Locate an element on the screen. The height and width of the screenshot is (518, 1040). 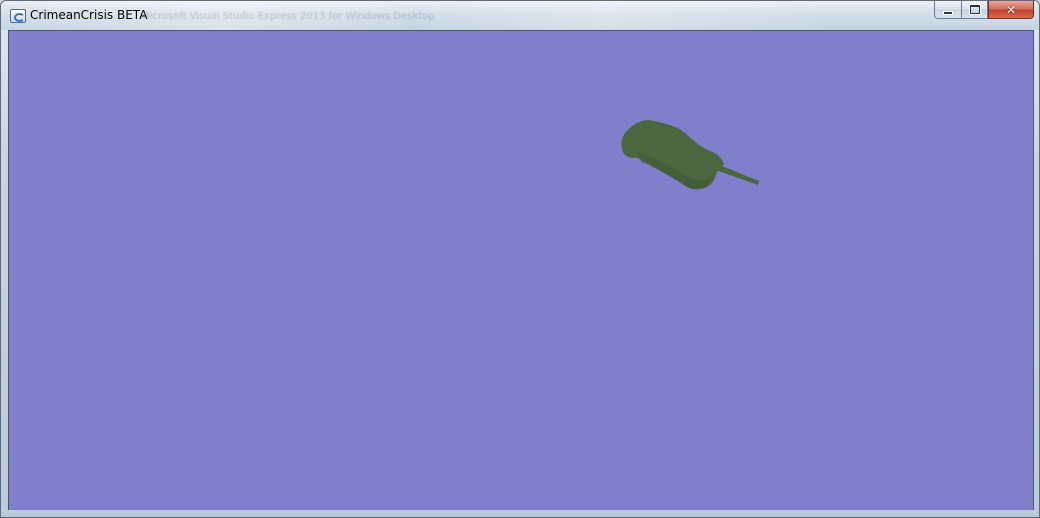
minimize-button is located at coordinates (947, 10).